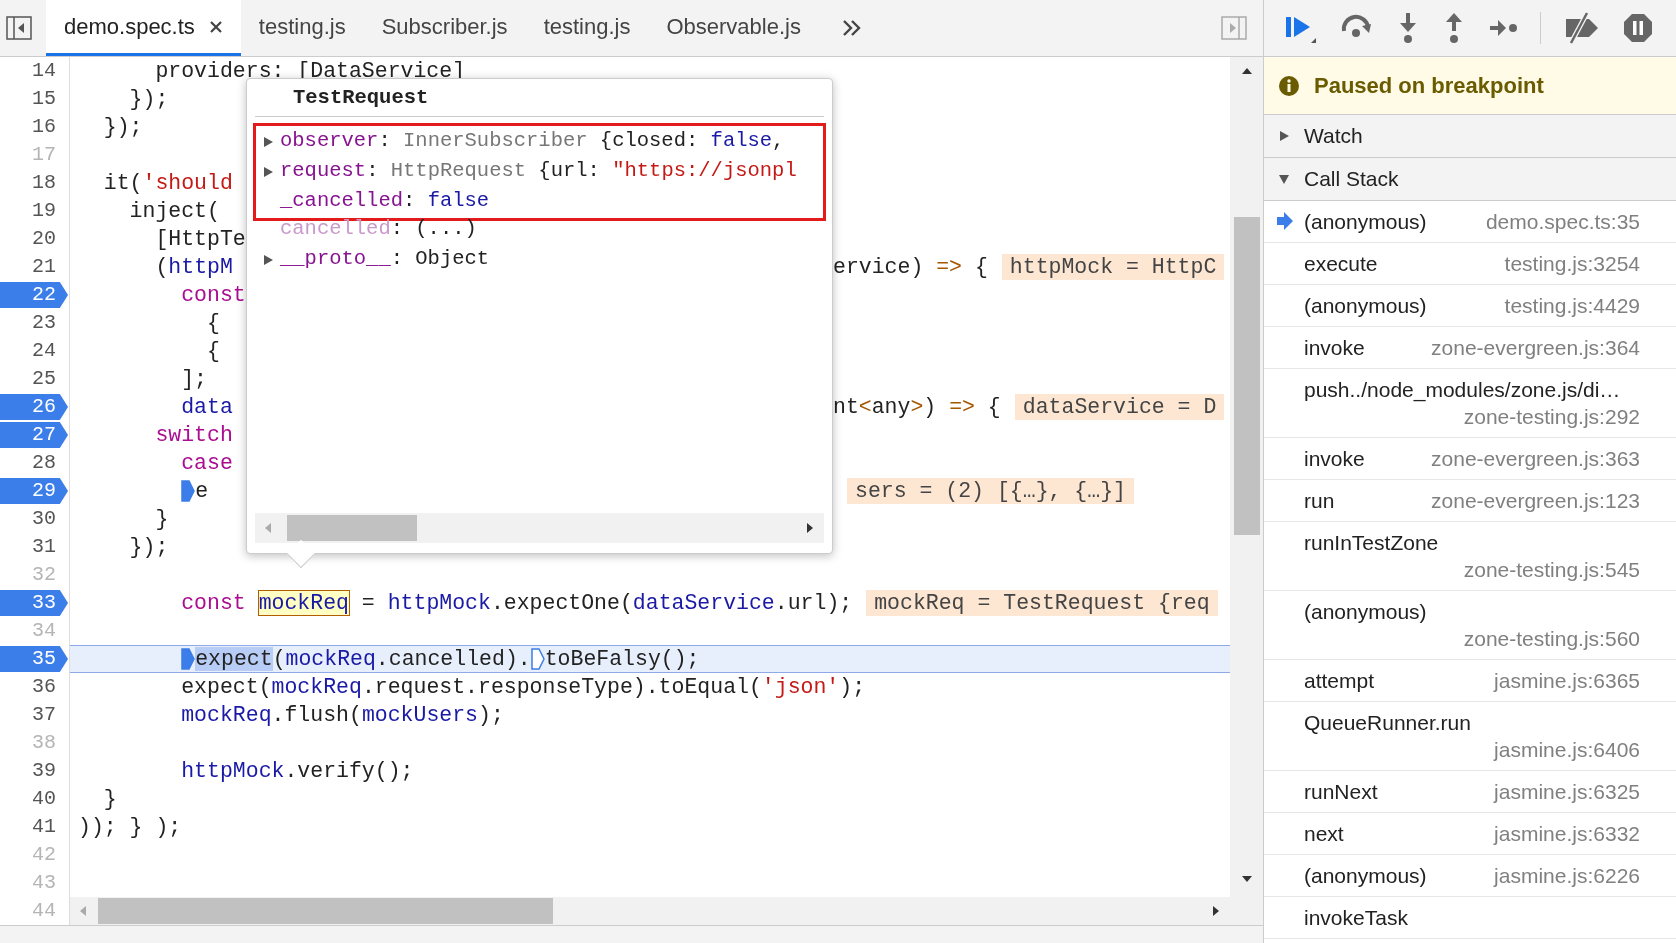 Image resolution: width=1676 pixels, height=943 pixels. Describe the element at coordinates (206, 463) in the screenshot. I see `code-text: case` at that location.